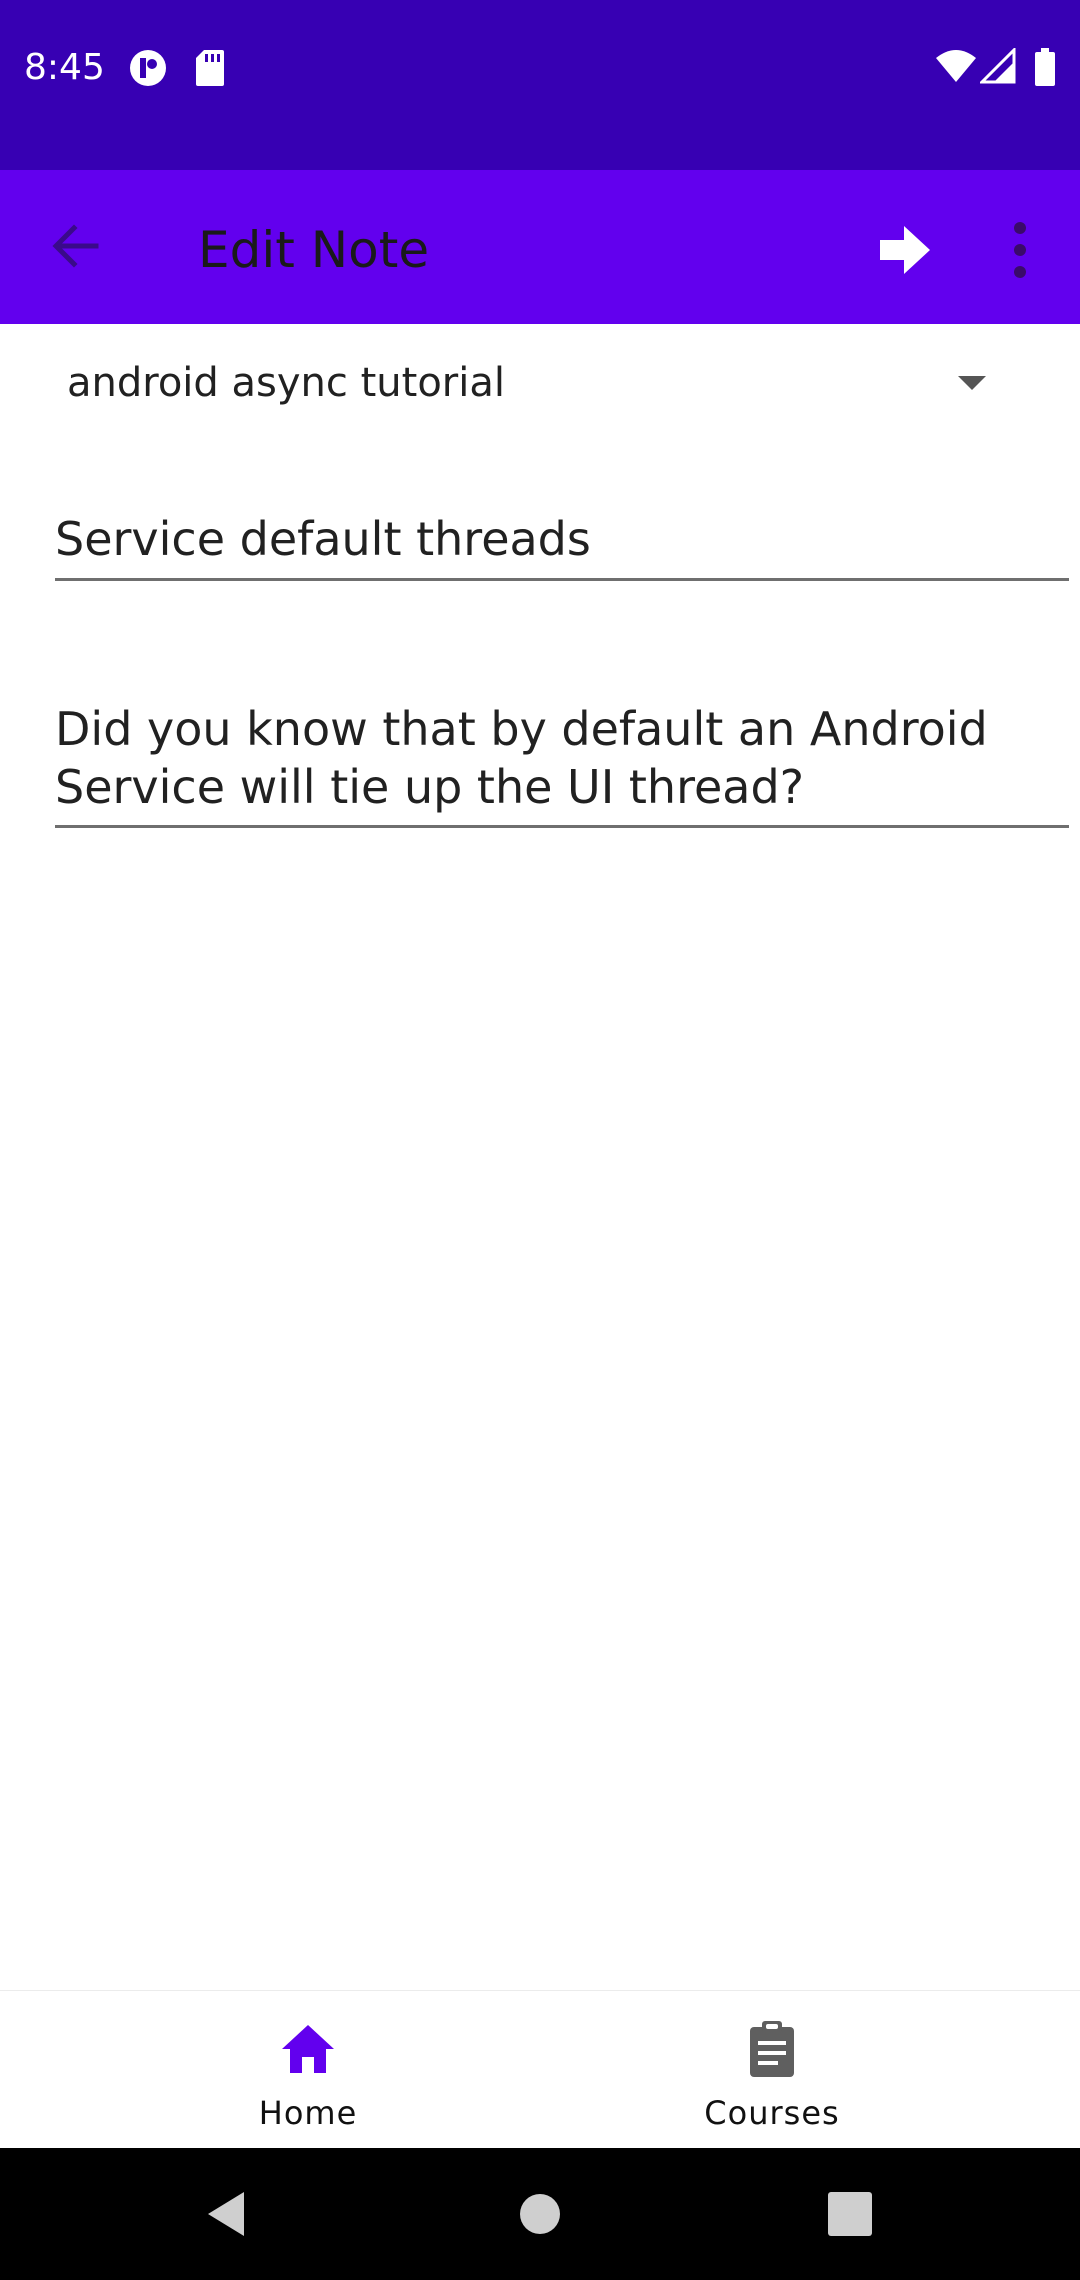 The image size is (1080, 2280). I want to click on more-vert-icon, so click(1020, 250).